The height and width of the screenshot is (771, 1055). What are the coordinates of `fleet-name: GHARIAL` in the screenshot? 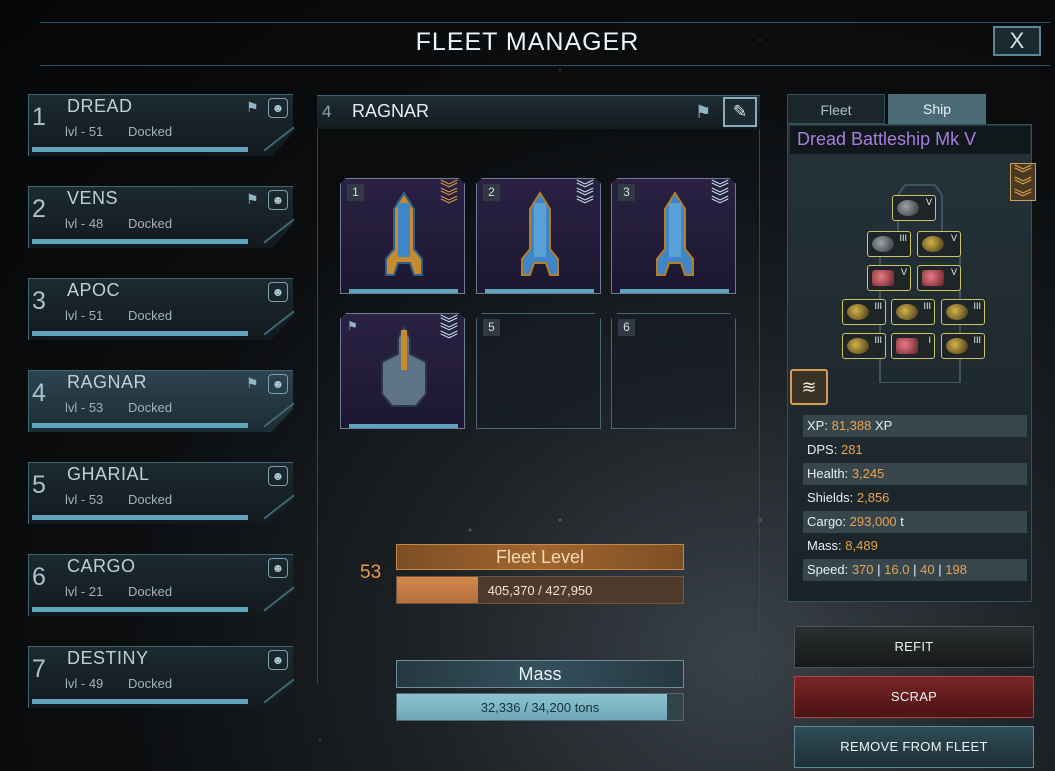 It's located at (108, 474).